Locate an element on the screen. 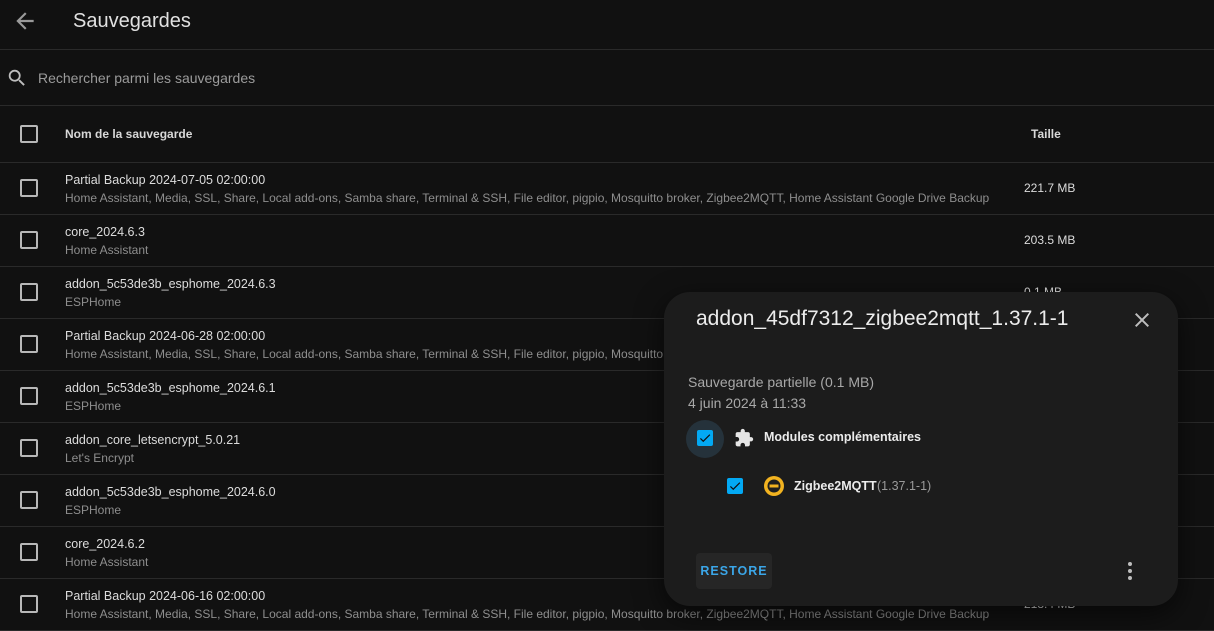  column-header-size: Taille is located at coordinates (1046, 134).